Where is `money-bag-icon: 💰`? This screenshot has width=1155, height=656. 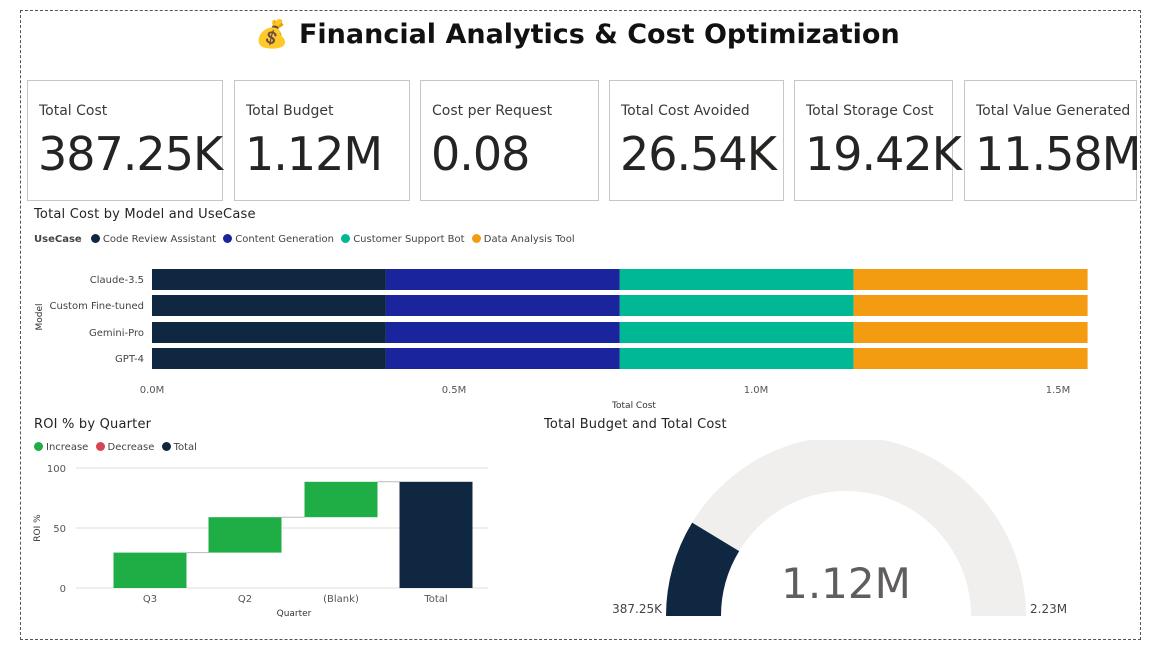
money-bag-icon: 💰 is located at coordinates (272, 34).